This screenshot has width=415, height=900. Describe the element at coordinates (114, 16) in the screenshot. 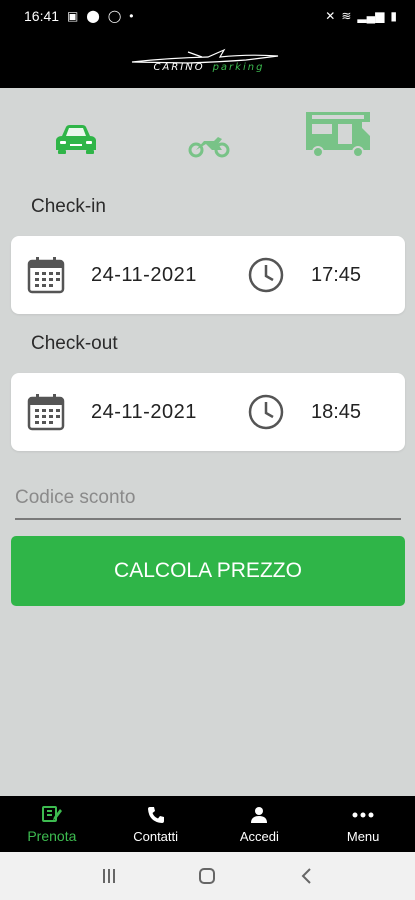

I see `circle-icon: ◯` at that location.